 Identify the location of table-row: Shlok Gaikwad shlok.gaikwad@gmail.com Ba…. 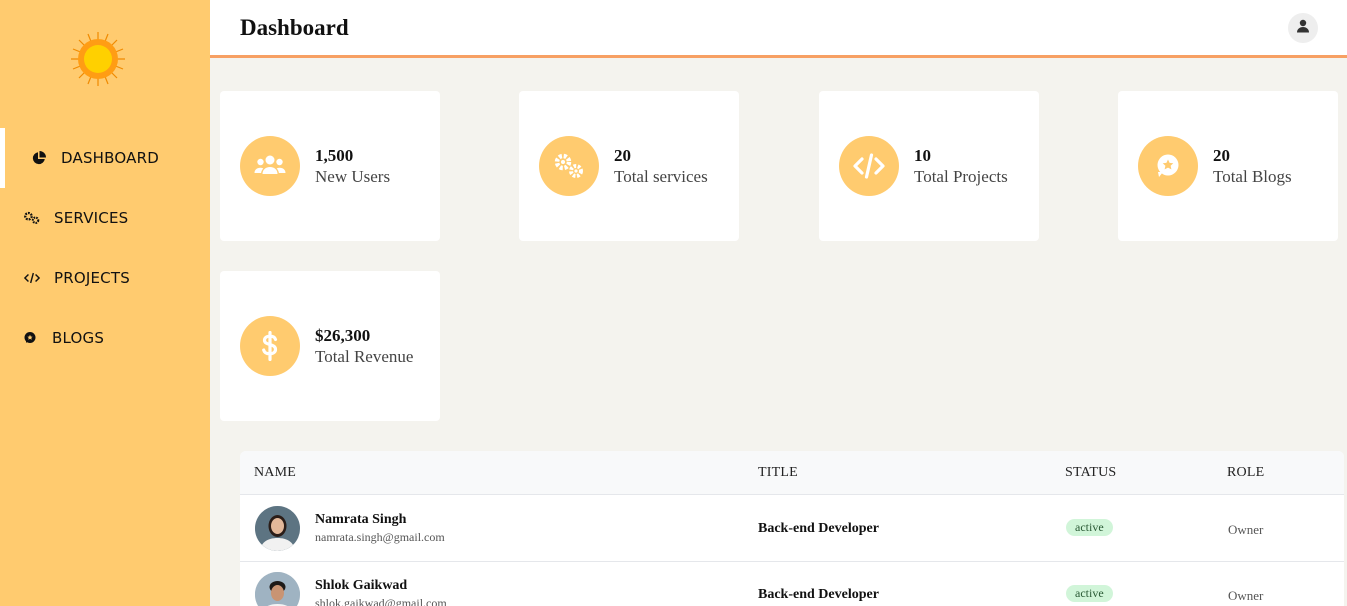
(792, 584).